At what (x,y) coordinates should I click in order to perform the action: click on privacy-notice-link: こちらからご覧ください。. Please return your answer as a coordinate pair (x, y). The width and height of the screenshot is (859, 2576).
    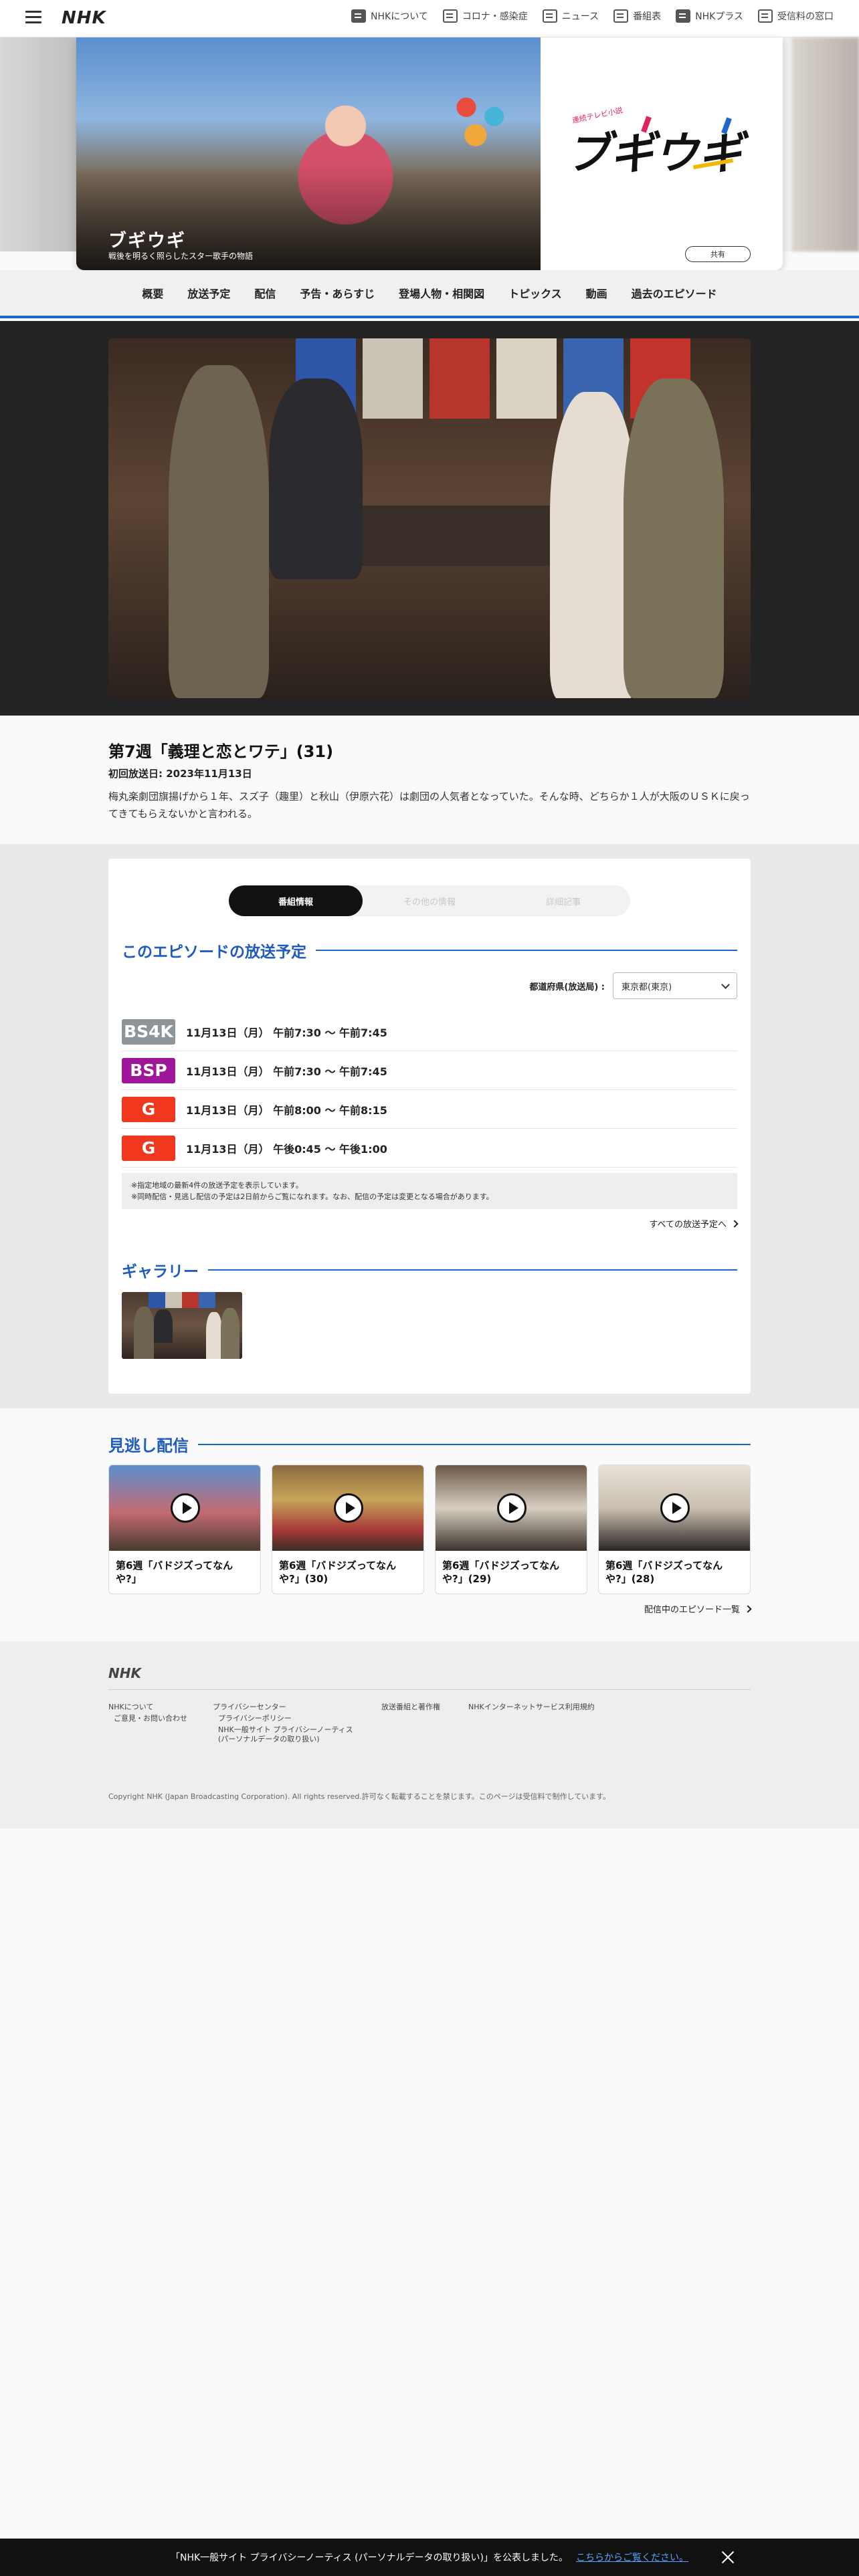
    Looking at the image, I should click on (632, 2557).